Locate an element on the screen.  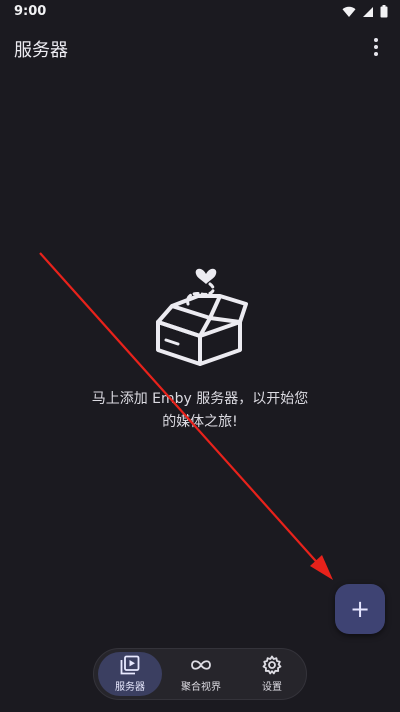
signal-icon is located at coordinates (368, 11).